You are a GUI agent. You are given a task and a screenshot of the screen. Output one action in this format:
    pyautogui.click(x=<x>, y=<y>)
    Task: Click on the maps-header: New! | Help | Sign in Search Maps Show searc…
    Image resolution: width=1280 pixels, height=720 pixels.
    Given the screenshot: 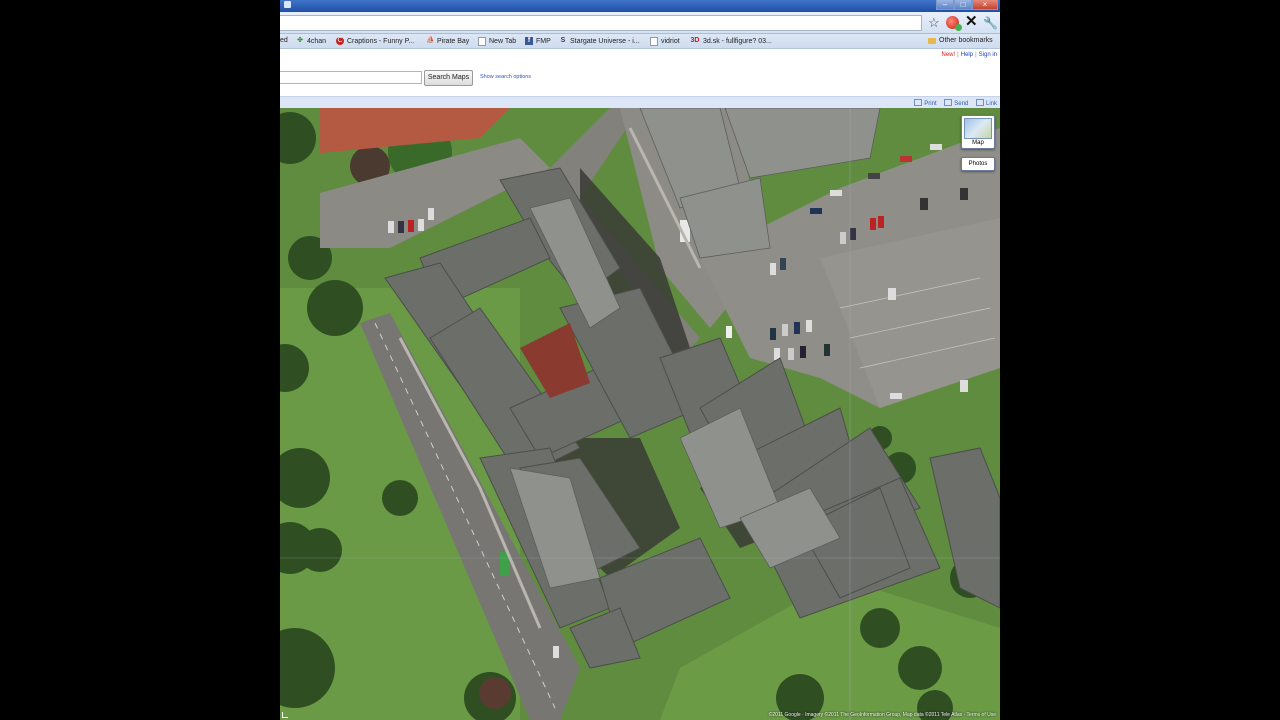 What is the action you would take?
    pyautogui.click(x=640, y=72)
    